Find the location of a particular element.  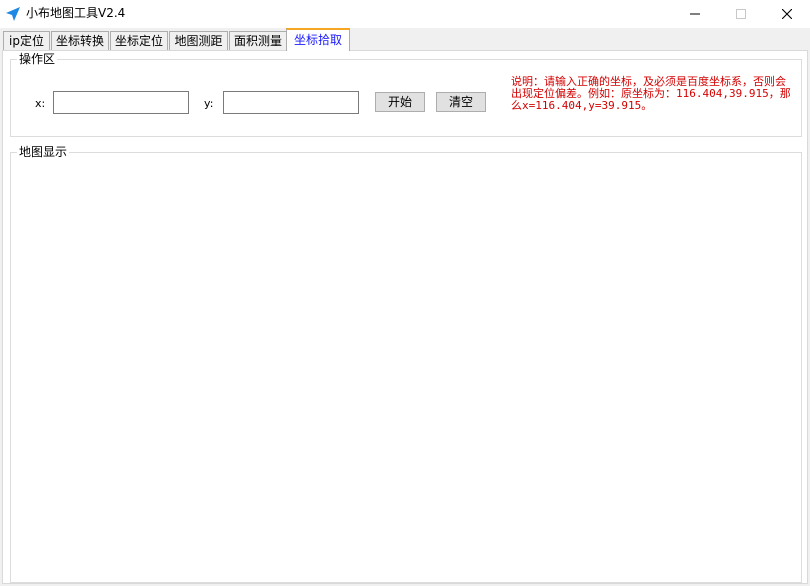

tab-coordinate-pick: 坐标拾取 is located at coordinates (318, 39).